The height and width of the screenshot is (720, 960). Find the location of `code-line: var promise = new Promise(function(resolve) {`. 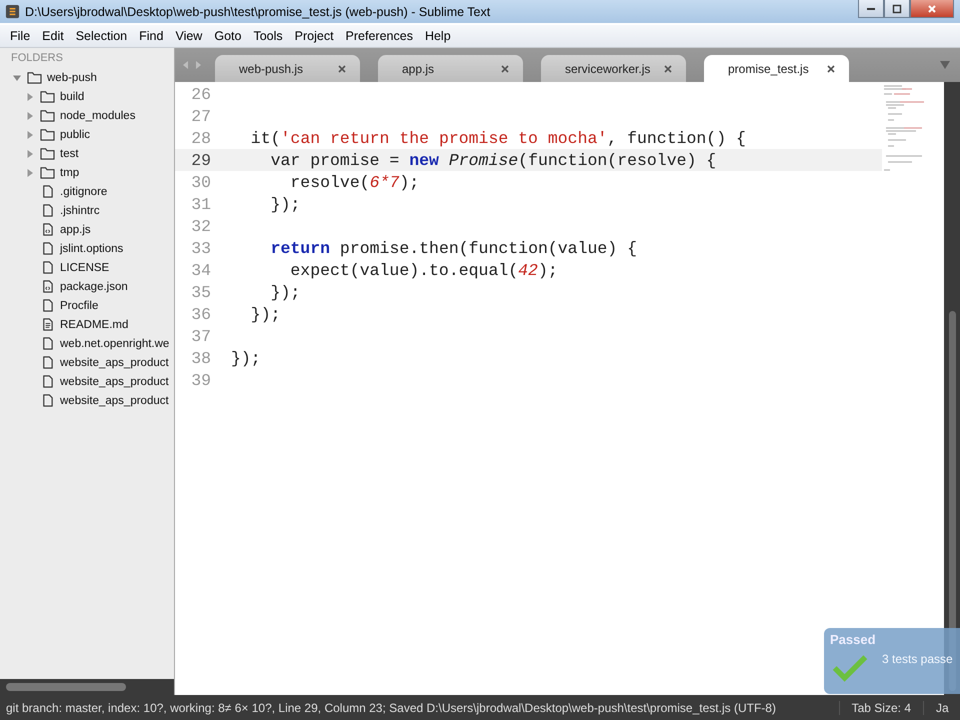

code-line: var promise = new Promise(function(resolve) { is located at coordinates (493, 160).